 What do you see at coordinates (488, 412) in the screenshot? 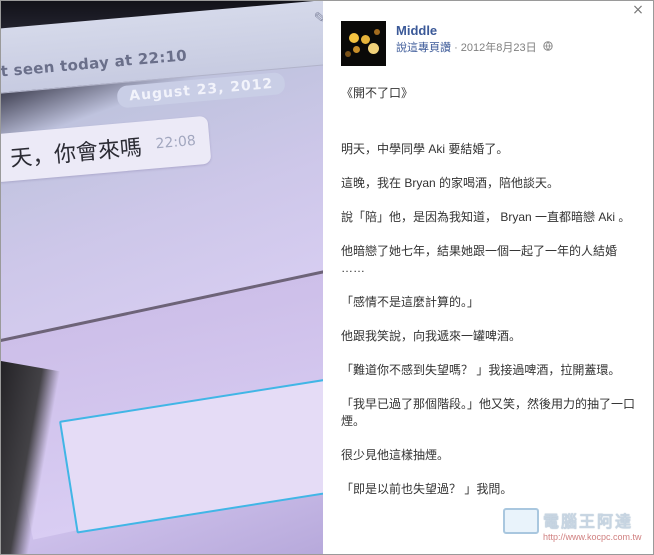
I see `post-paragraph: 「我早已過了那個階段。」他又笑，然後用力的抽了一口煙。` at bounding box center [488, 412].